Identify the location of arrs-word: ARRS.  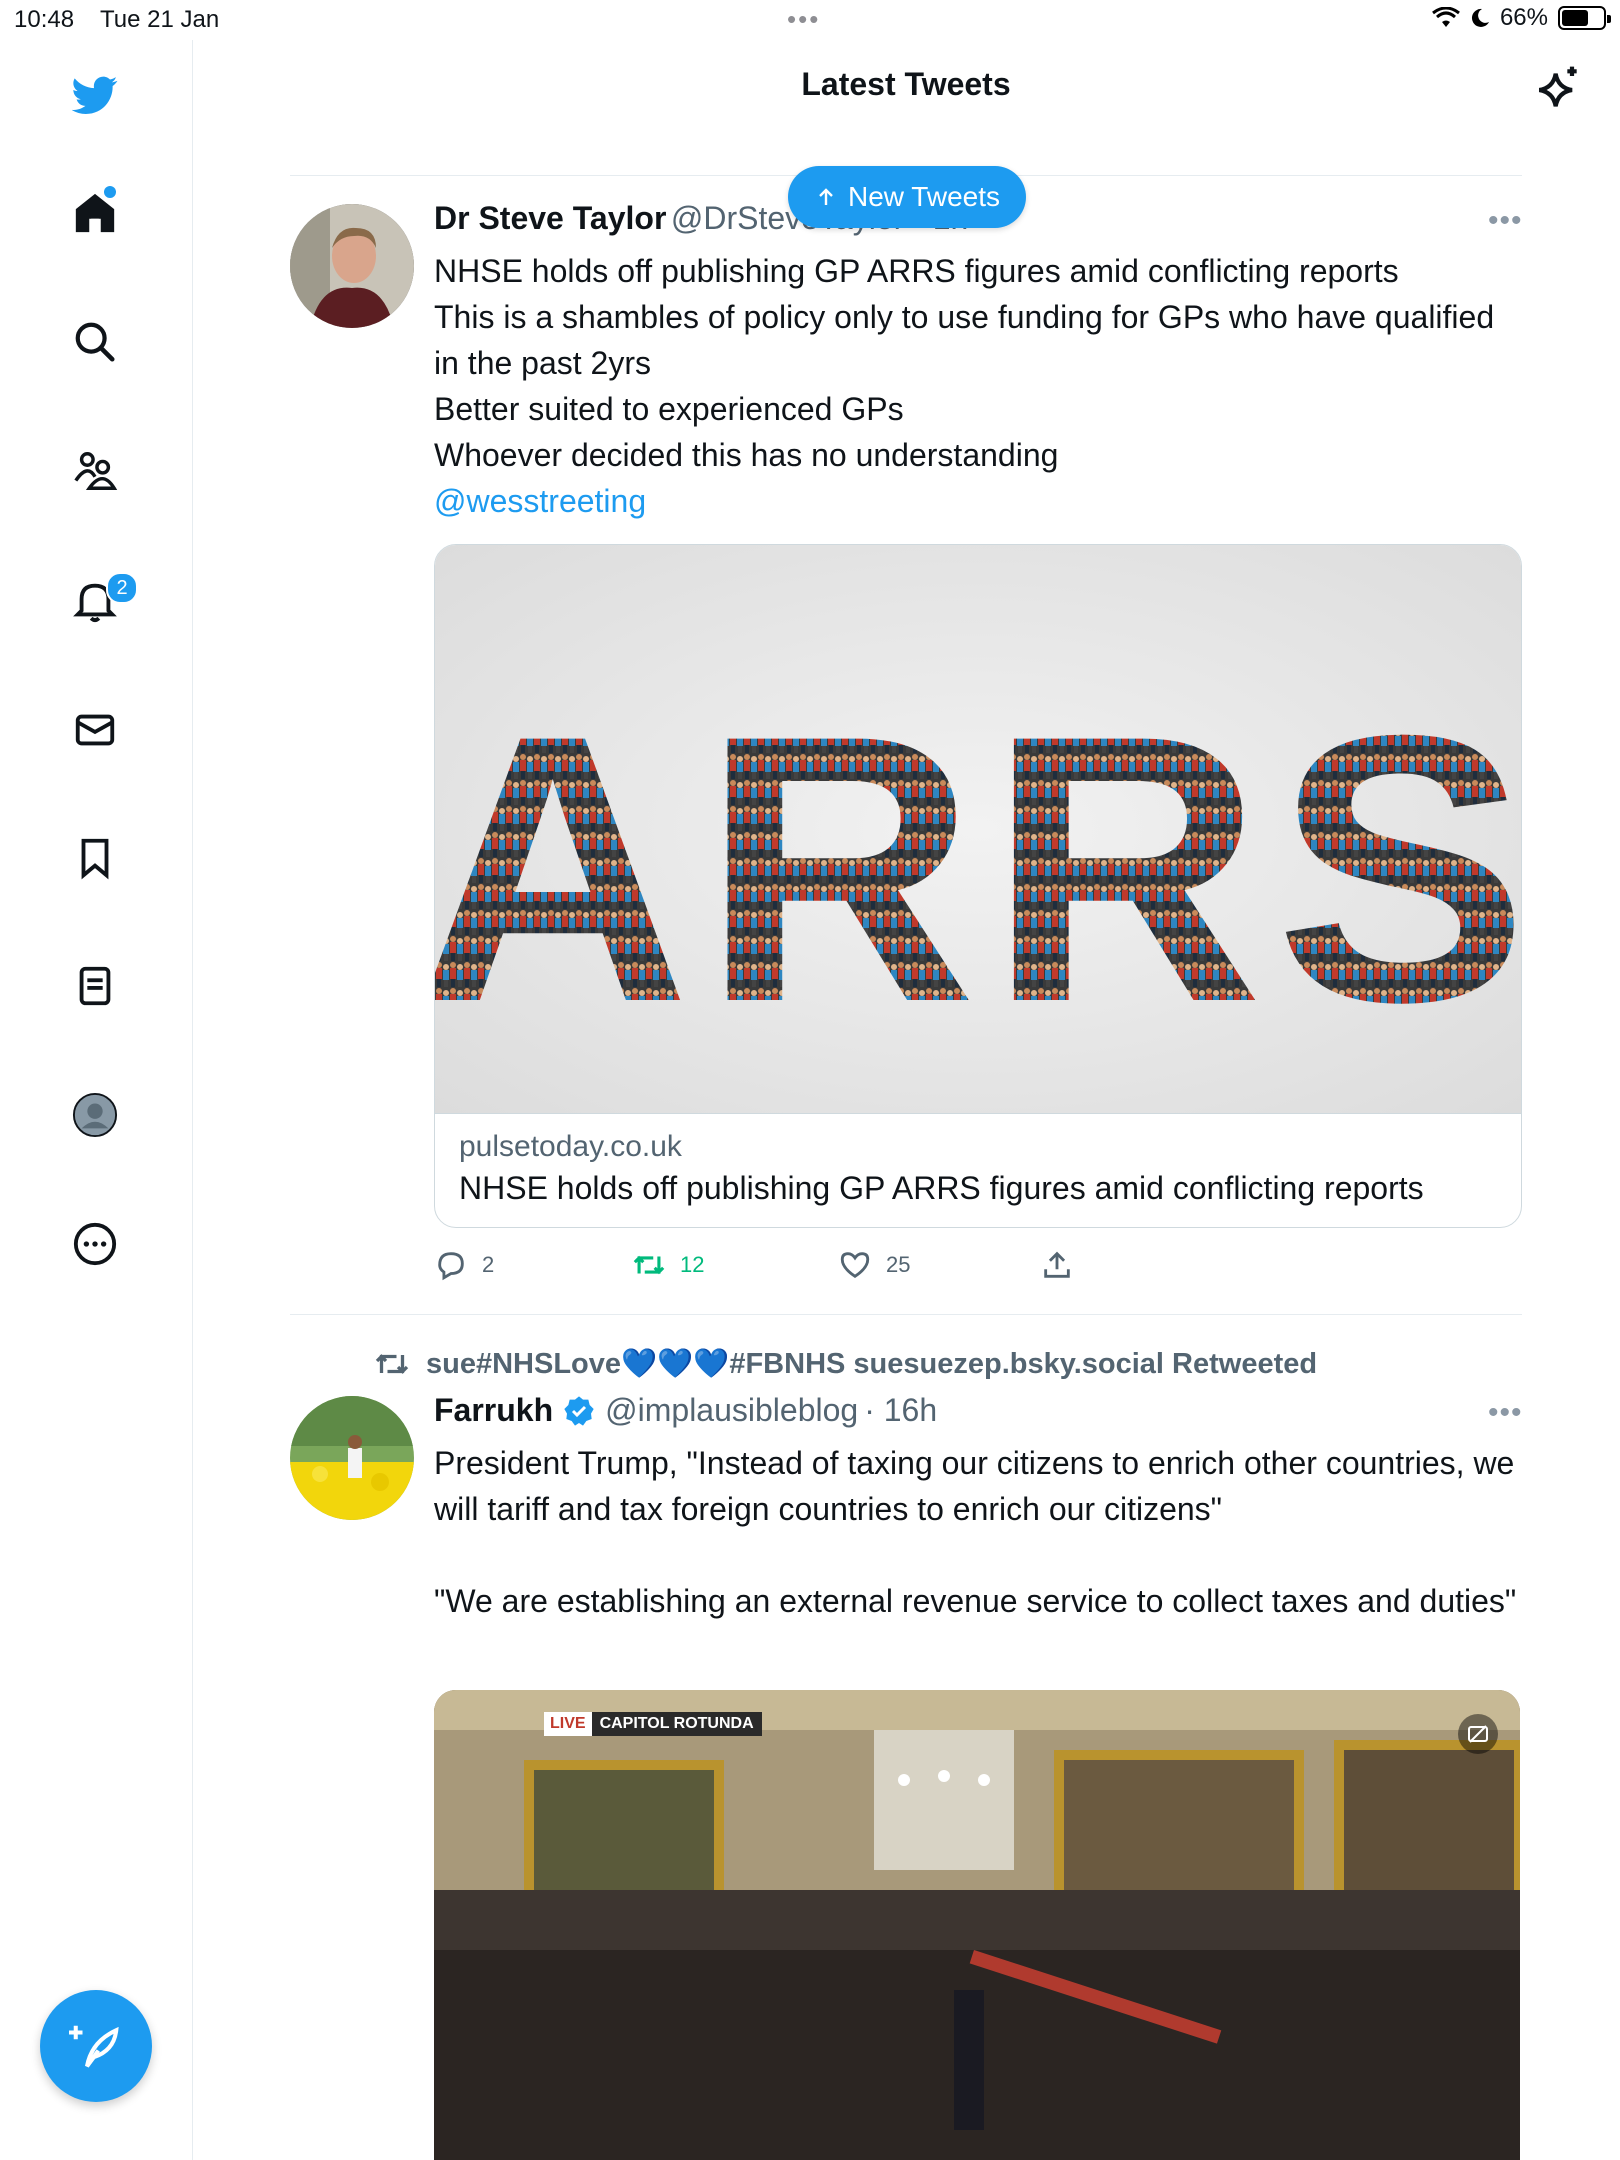
(978, 868).